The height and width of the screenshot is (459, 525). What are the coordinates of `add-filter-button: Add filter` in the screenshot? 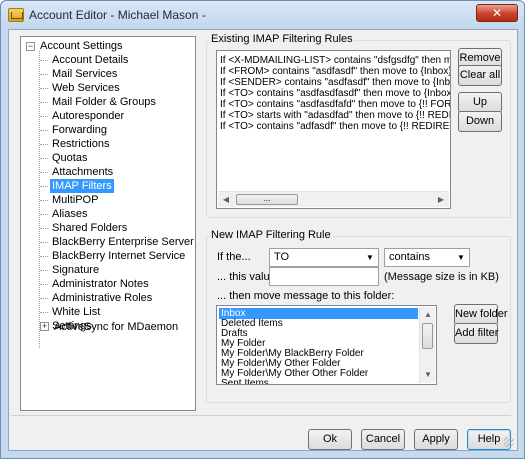 It's located at (476, 333).